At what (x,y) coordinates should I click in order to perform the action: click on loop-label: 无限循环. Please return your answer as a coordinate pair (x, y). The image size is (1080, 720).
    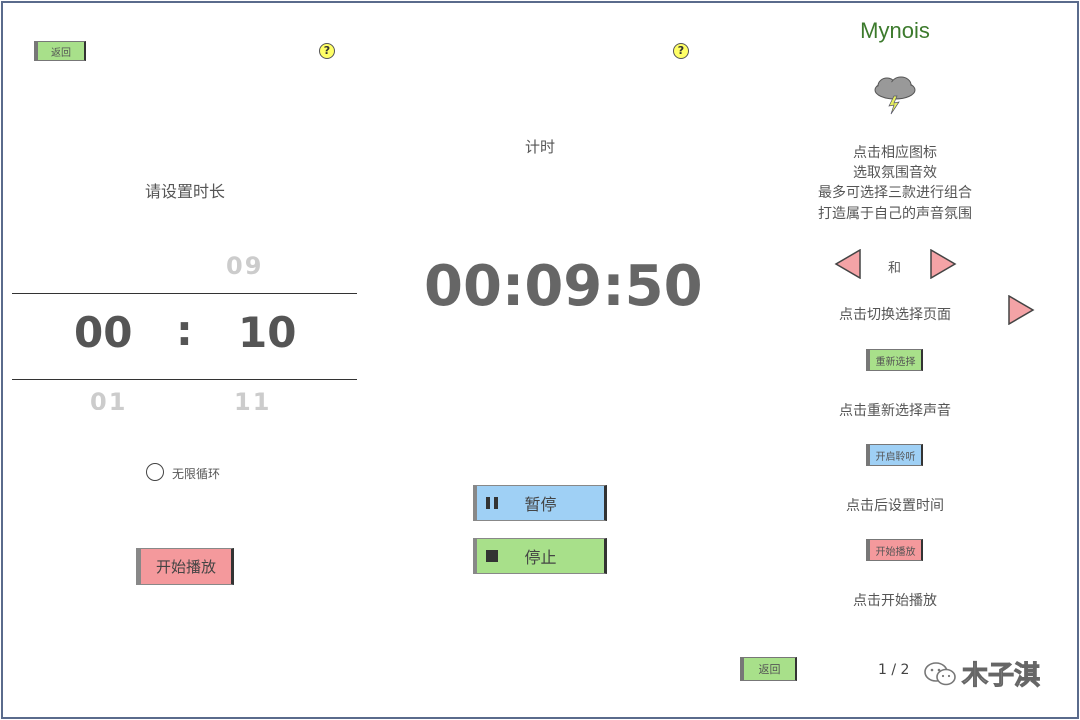
    Looking at the image, I should click on (196, 474).